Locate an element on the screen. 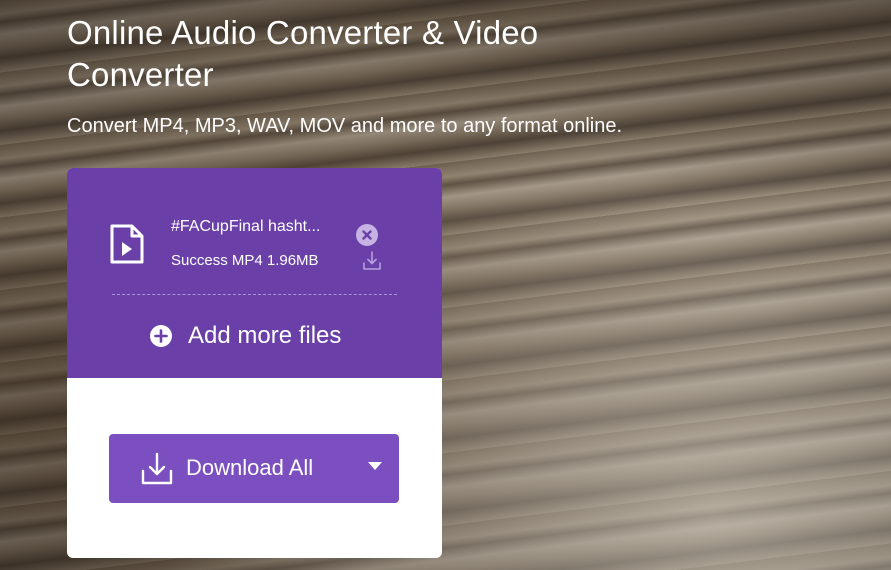 The image size is (891, 570). chevron-down-icon is located at coordinates (375, 466).